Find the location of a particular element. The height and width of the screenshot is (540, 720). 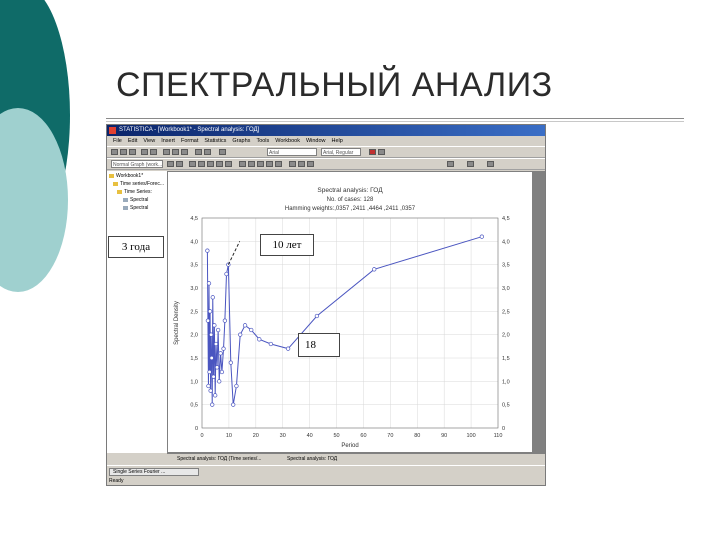

tree-root: Workbook1* is located at coordinates (126, 176).